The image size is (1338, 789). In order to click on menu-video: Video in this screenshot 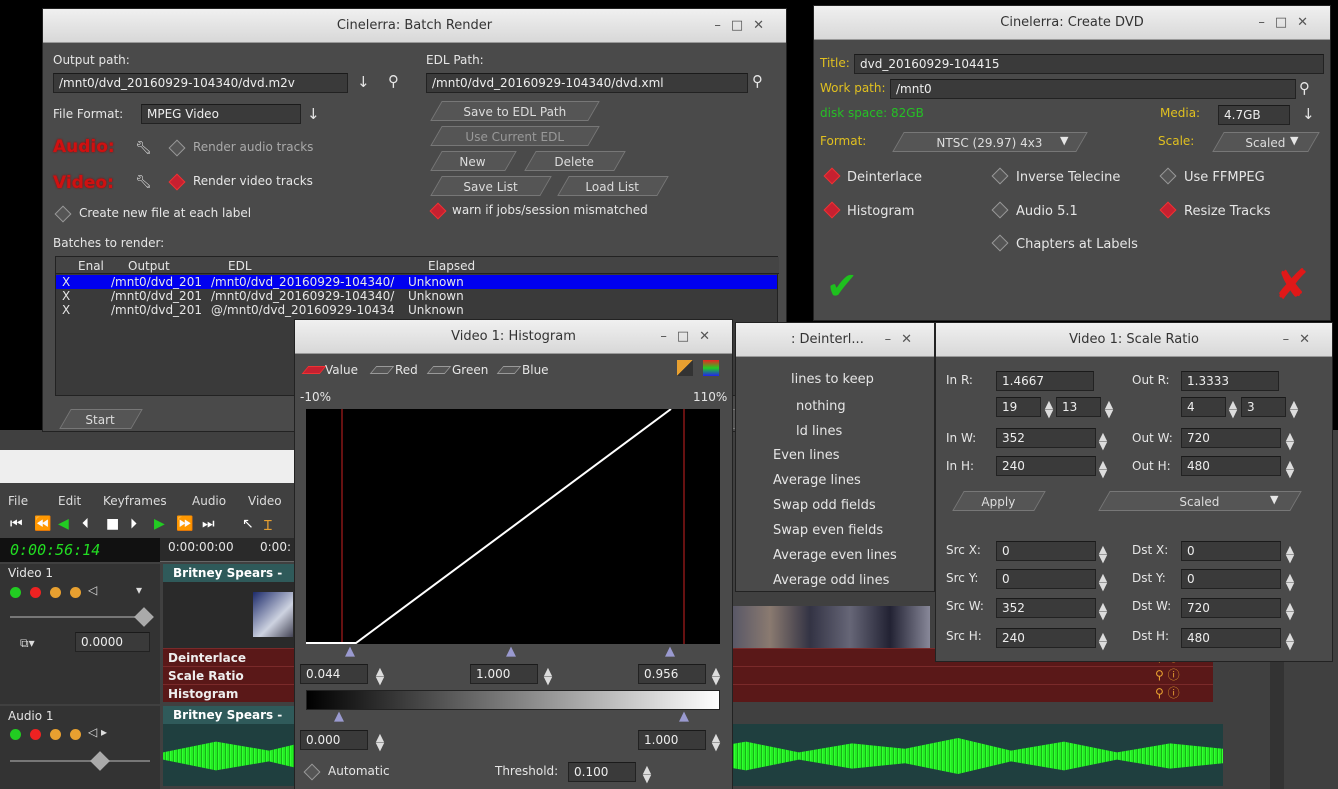, I will do `click(265, 501)`.